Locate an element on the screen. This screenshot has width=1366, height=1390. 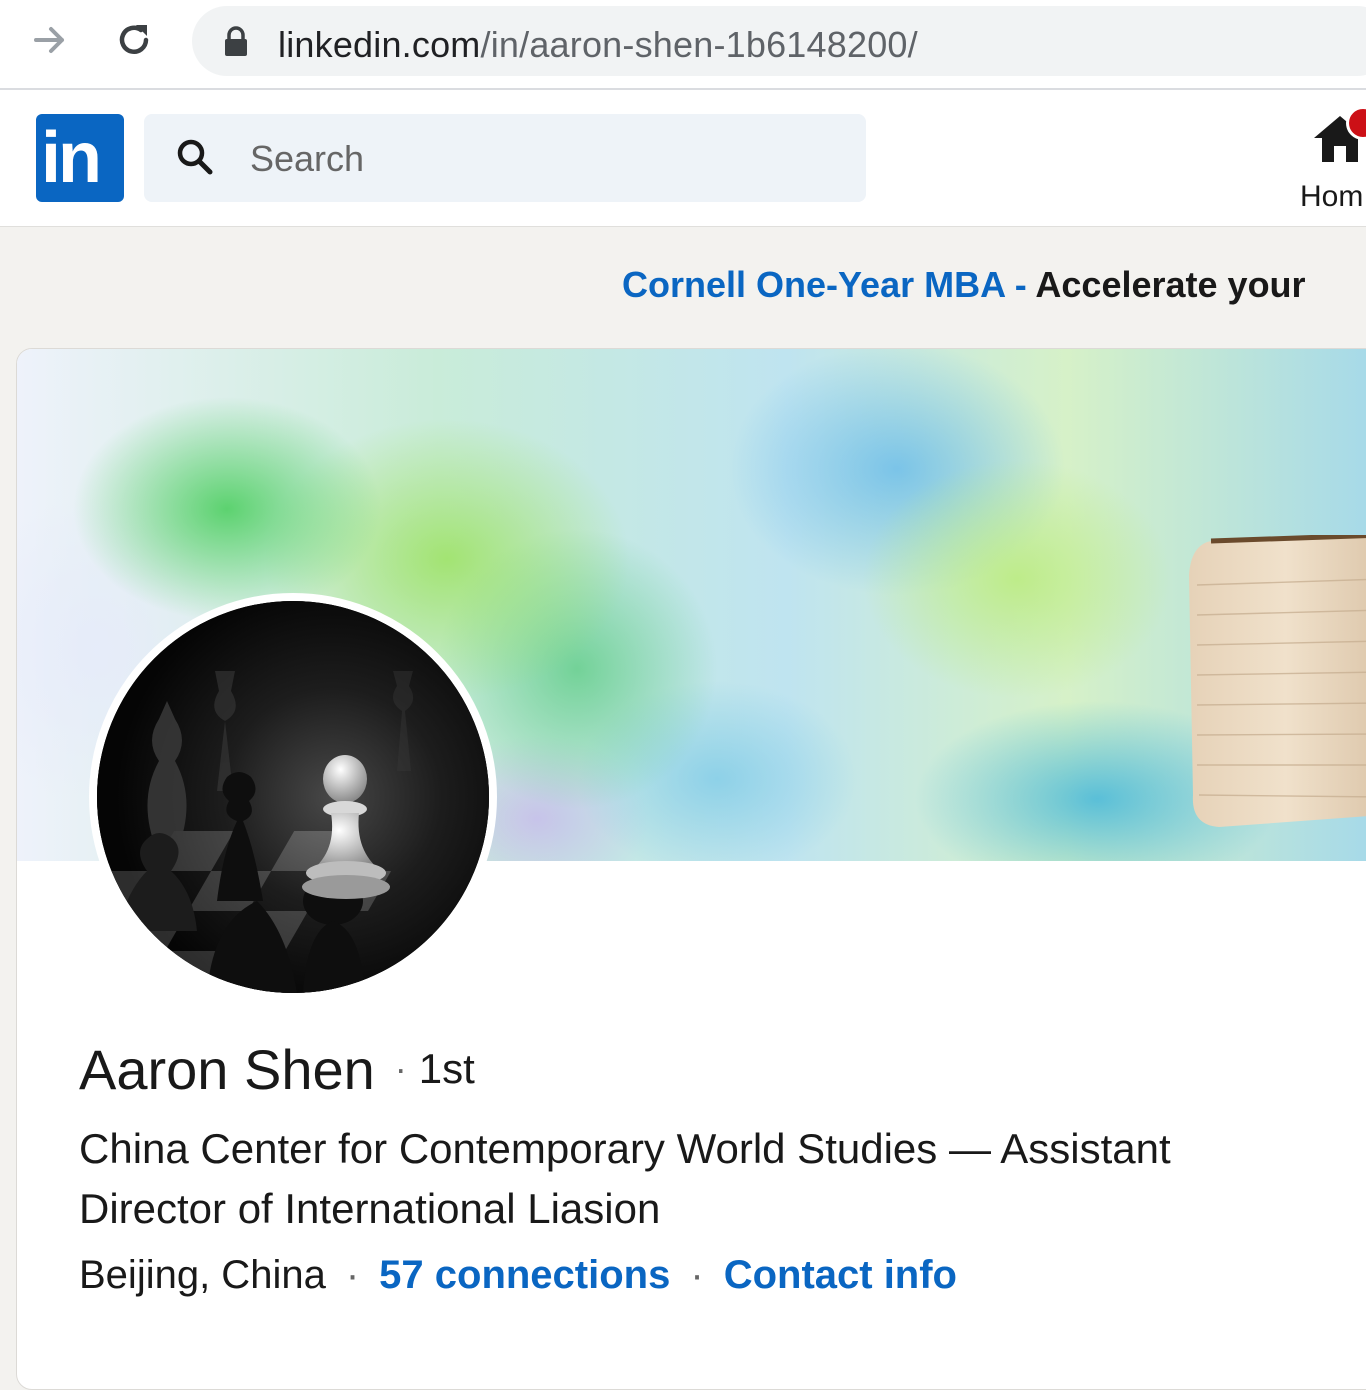
chess-photo is located at coordinates (293, 797).